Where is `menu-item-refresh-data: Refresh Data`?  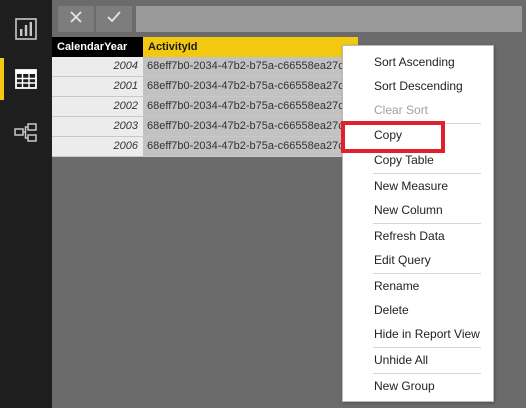 menu-item-refresh-data: Refresh Data is located at coordinates (409, 236).